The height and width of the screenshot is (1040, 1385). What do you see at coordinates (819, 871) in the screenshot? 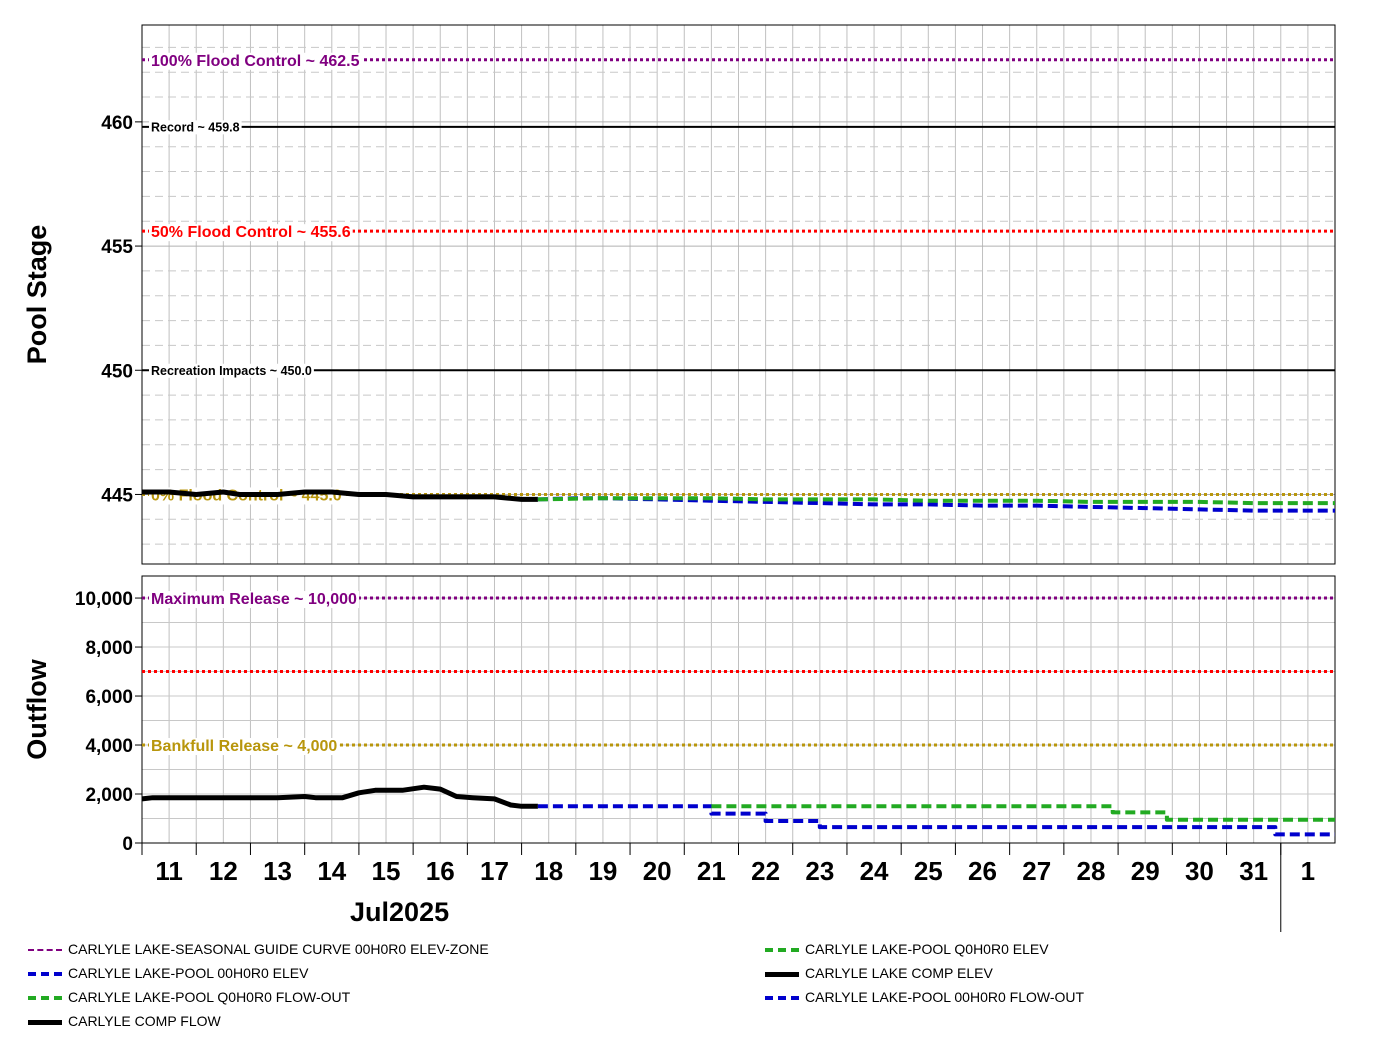
I see `x-tick-label: 23` at bounding box center [819, 871].